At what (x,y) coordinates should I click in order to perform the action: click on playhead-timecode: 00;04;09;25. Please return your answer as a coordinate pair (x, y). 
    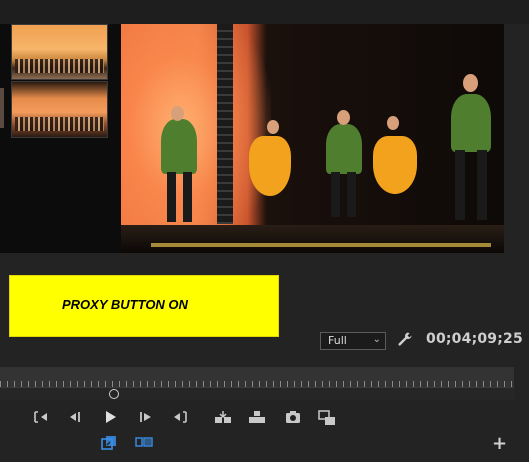
    Looking at the image, I should click on (474, 339).